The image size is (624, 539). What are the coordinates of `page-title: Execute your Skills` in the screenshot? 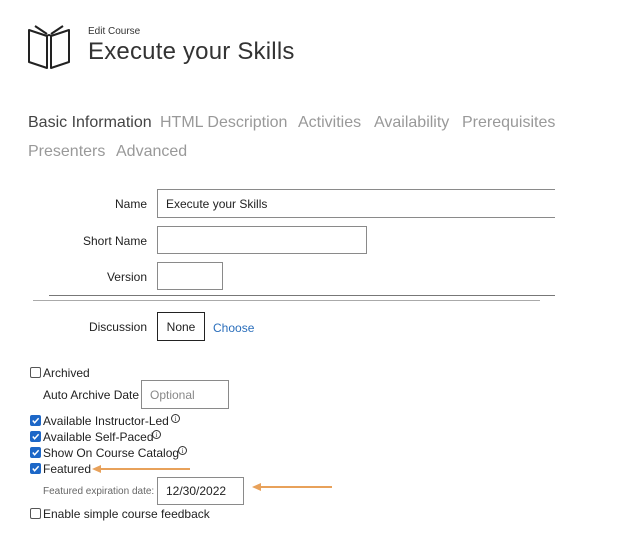 It's located at (191, 51).